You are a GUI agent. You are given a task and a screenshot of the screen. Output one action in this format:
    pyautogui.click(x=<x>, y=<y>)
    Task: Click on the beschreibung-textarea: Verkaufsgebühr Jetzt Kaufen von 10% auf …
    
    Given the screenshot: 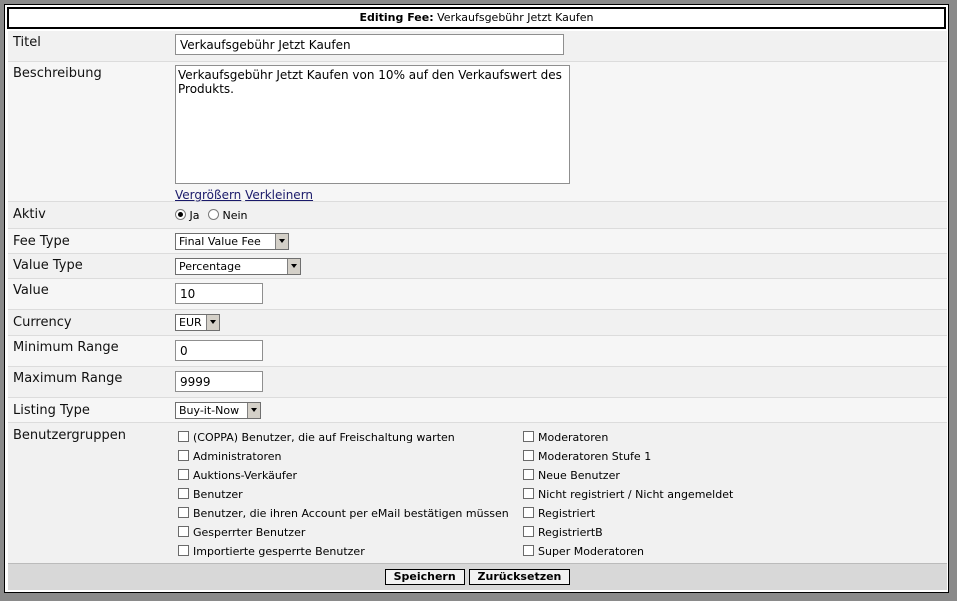 What is the action you would take?
    pyautogui.click(x=372, y=124)
    